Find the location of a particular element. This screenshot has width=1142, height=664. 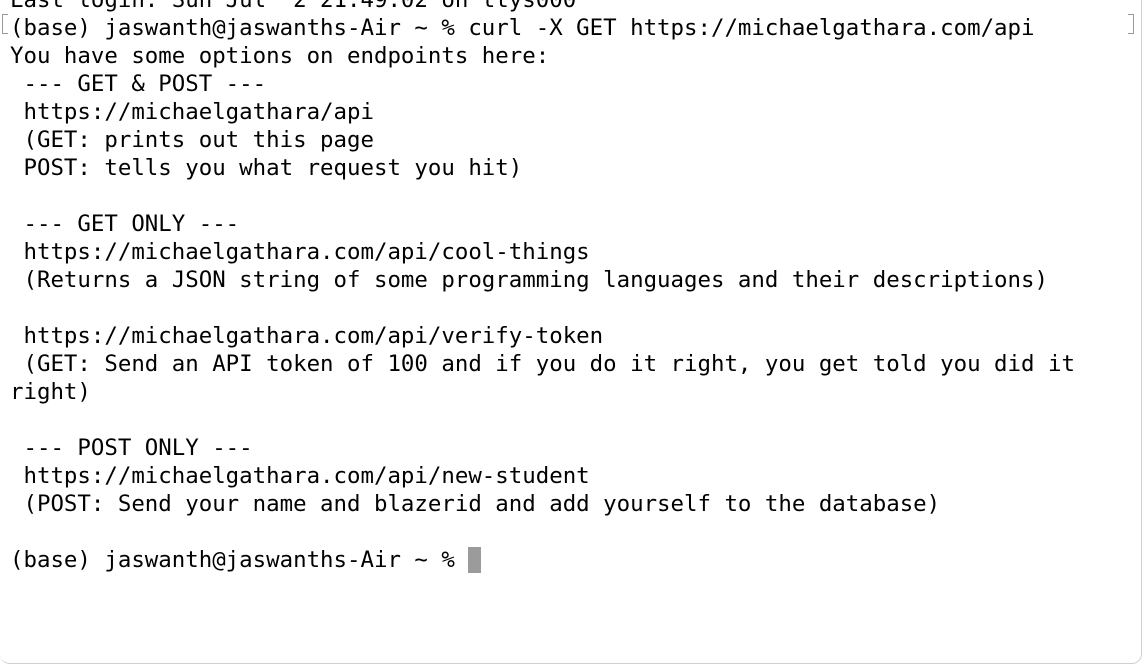

text-cursor is located at coordinates (475, 560).